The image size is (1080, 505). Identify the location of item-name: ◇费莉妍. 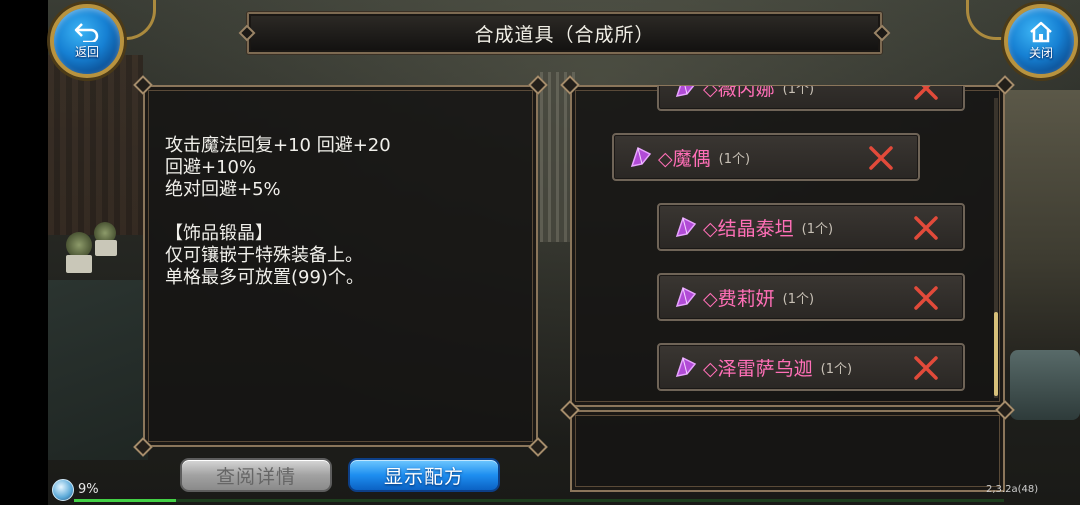
(739, 298).